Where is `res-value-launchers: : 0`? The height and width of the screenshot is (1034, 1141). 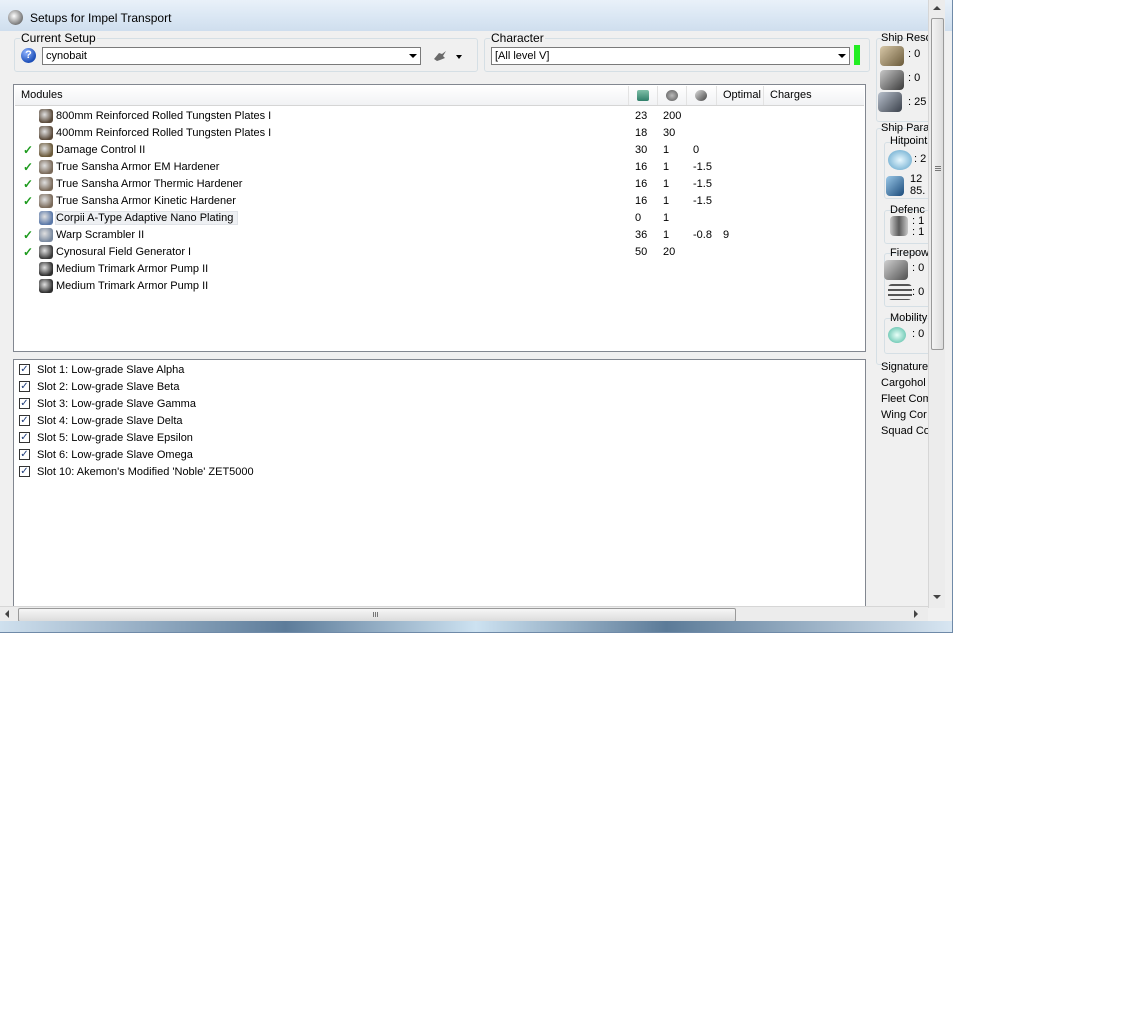 res-value-launchers: : 0 is located at coordinates (914, 78).